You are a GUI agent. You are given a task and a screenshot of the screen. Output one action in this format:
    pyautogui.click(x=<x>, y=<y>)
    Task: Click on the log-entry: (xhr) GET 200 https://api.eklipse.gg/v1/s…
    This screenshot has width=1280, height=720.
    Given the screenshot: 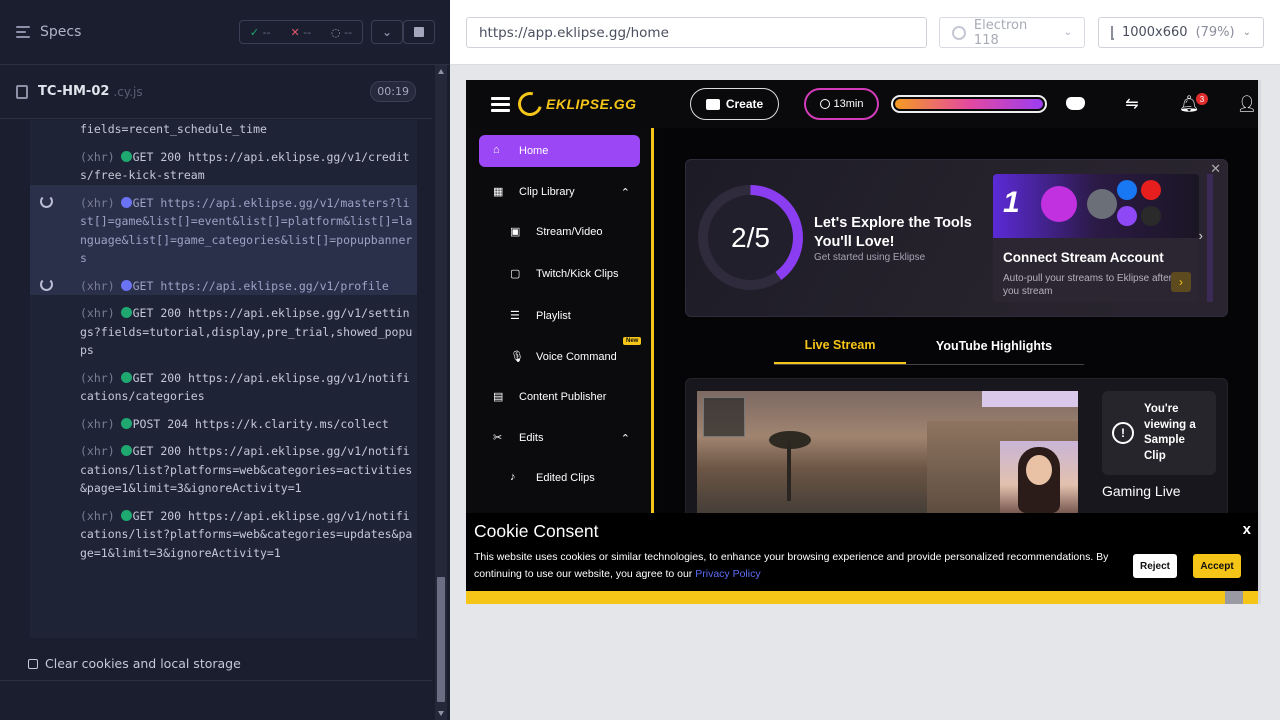 What is the action you would take?
    pyautogui.click(x=223, y=327)
    